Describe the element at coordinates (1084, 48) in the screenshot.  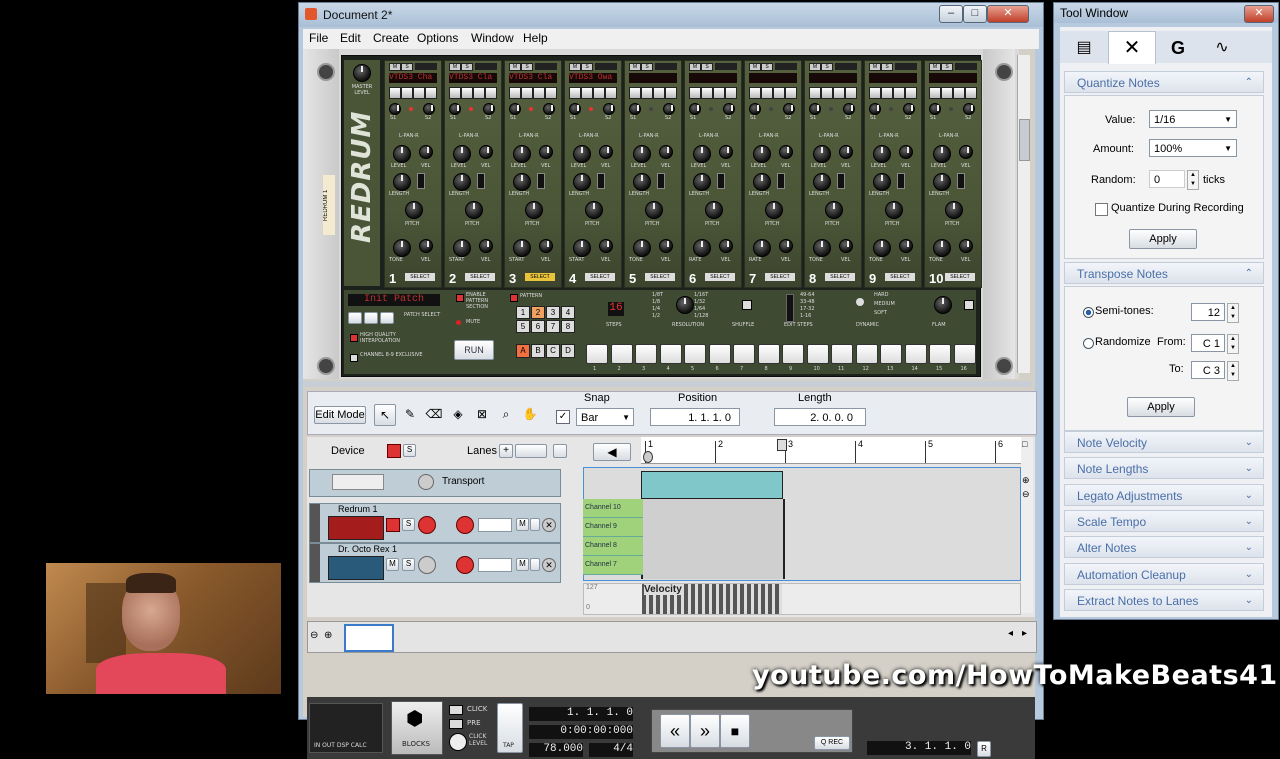
I see `tab-device-icon: ▤` at that location.